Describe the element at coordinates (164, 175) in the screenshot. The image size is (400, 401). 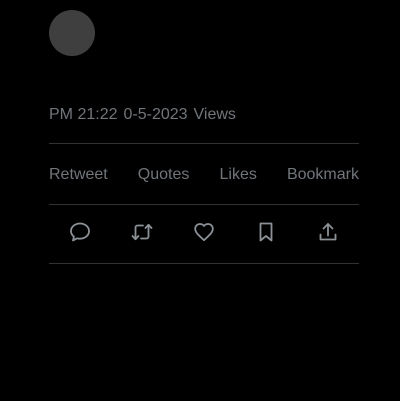
I see `quotes-link: Quotes` at that location.